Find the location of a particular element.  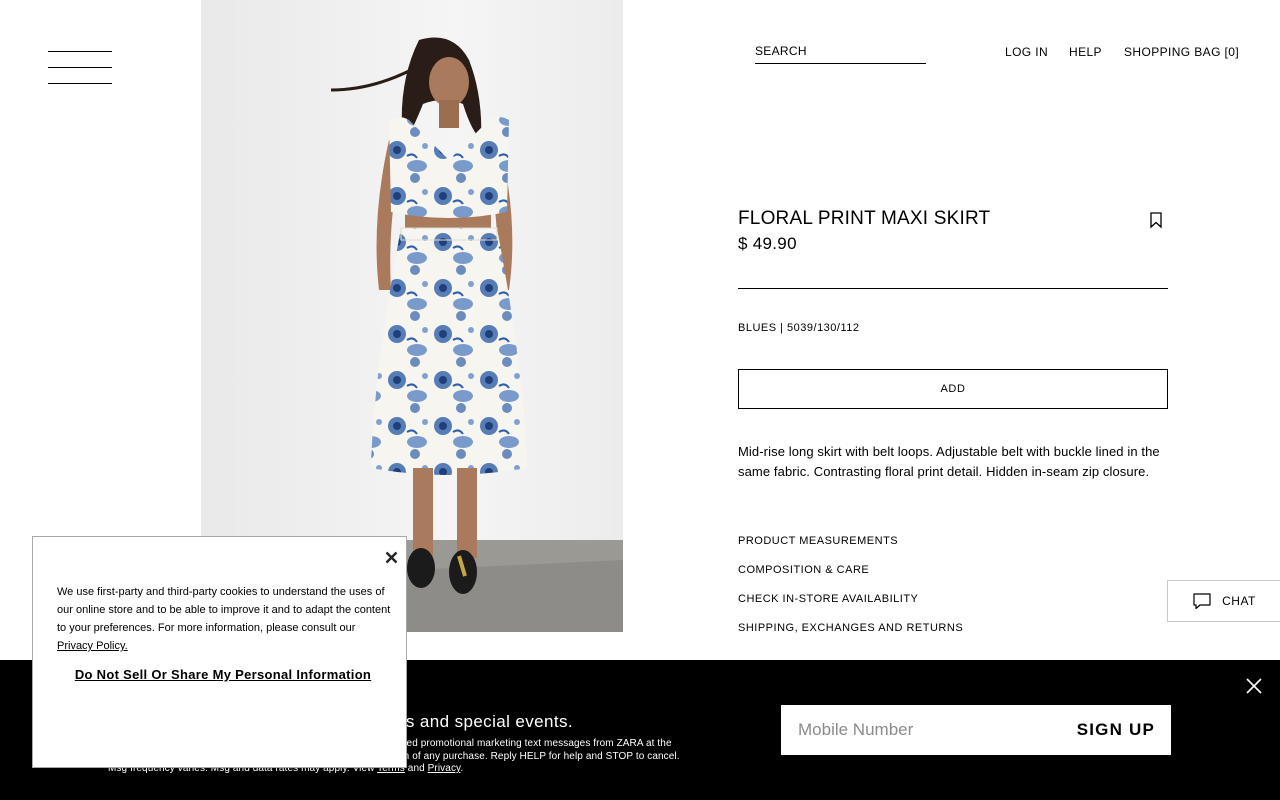

login-link: LOG IN is located at coordinates (1026, 52).